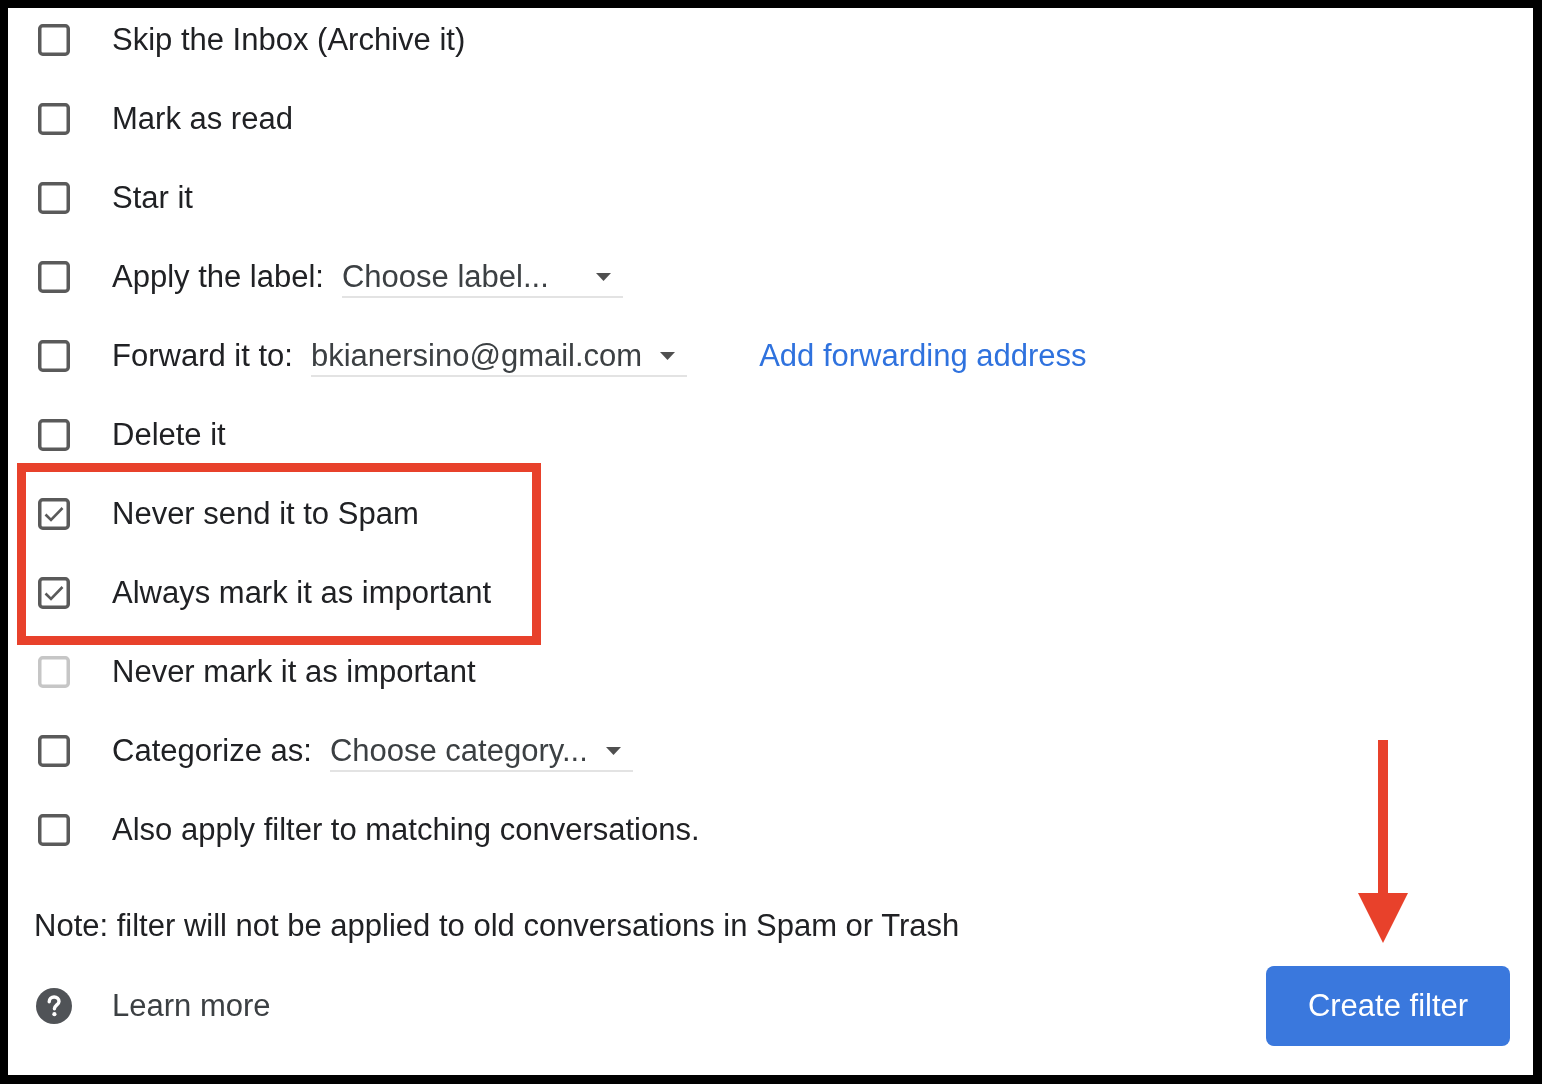 This screenshot has height=1084, width=1542. What do you see at coordinates (301, 592) in the screenshot?
I see `option-label: Always mark it as important` at bounding box center [301, 592].